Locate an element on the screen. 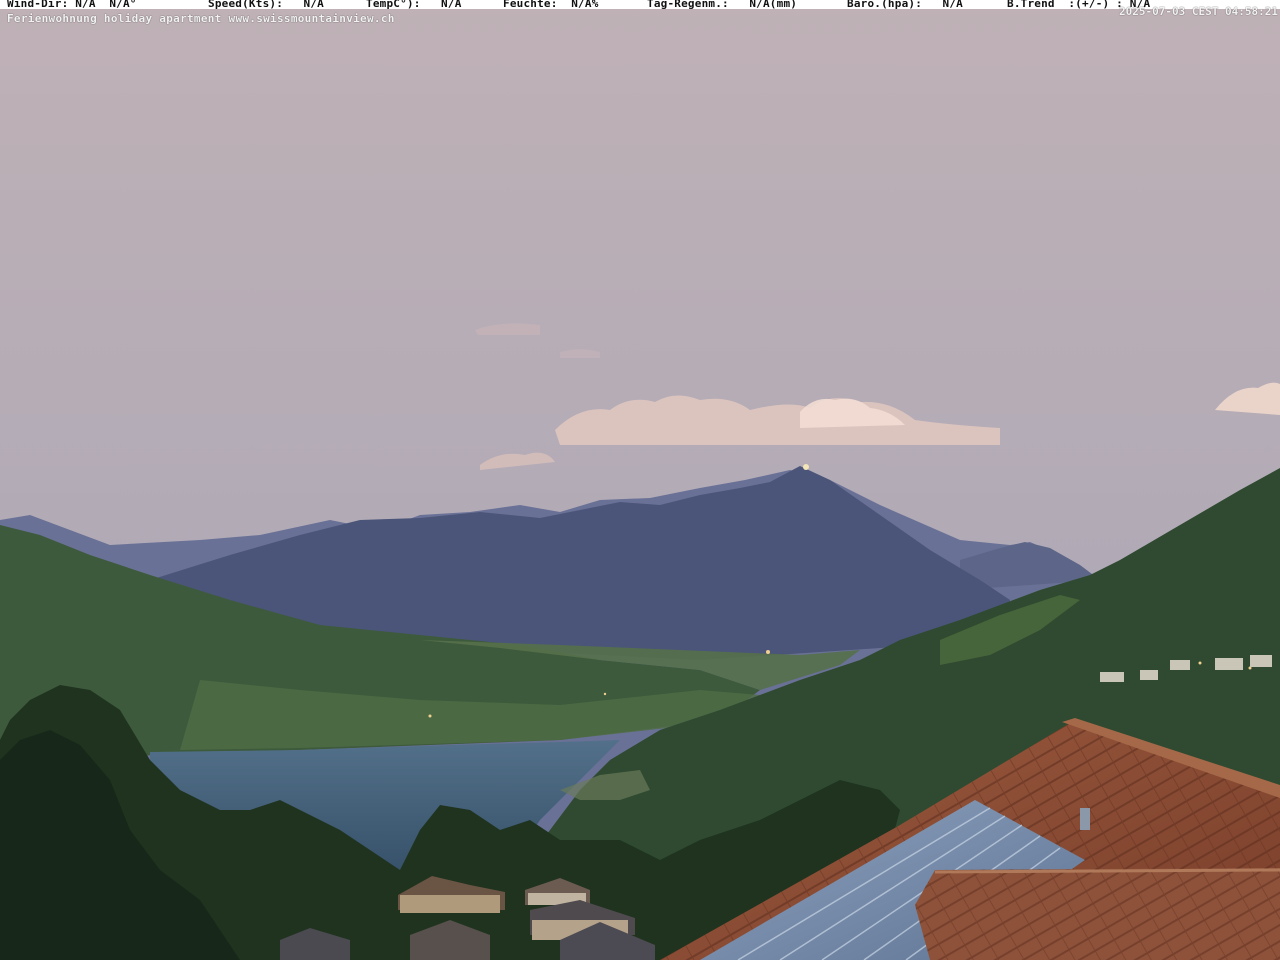 The width and height of the screenshot is (1280, 960). summit-light is located at coordinates (806, 467).